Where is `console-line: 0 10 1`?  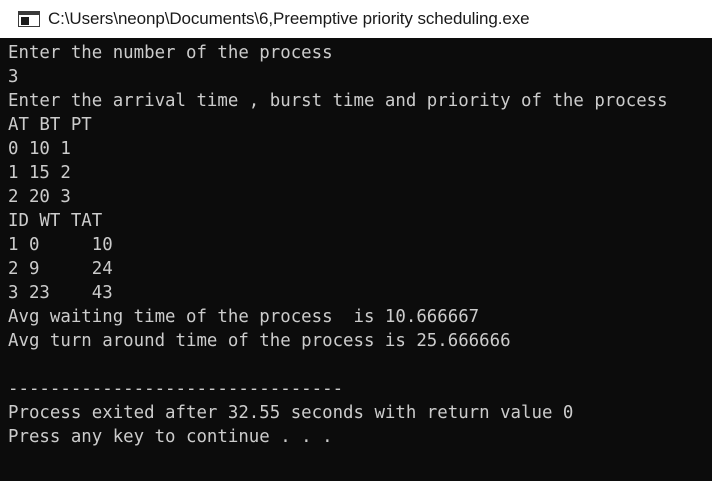
console-line: 0 10 1 is located at coordinates (39, 149).